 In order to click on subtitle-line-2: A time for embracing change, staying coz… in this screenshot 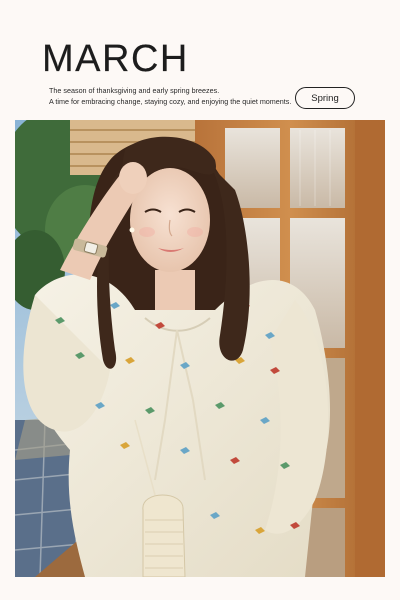, I will do `click(170, 101)`.